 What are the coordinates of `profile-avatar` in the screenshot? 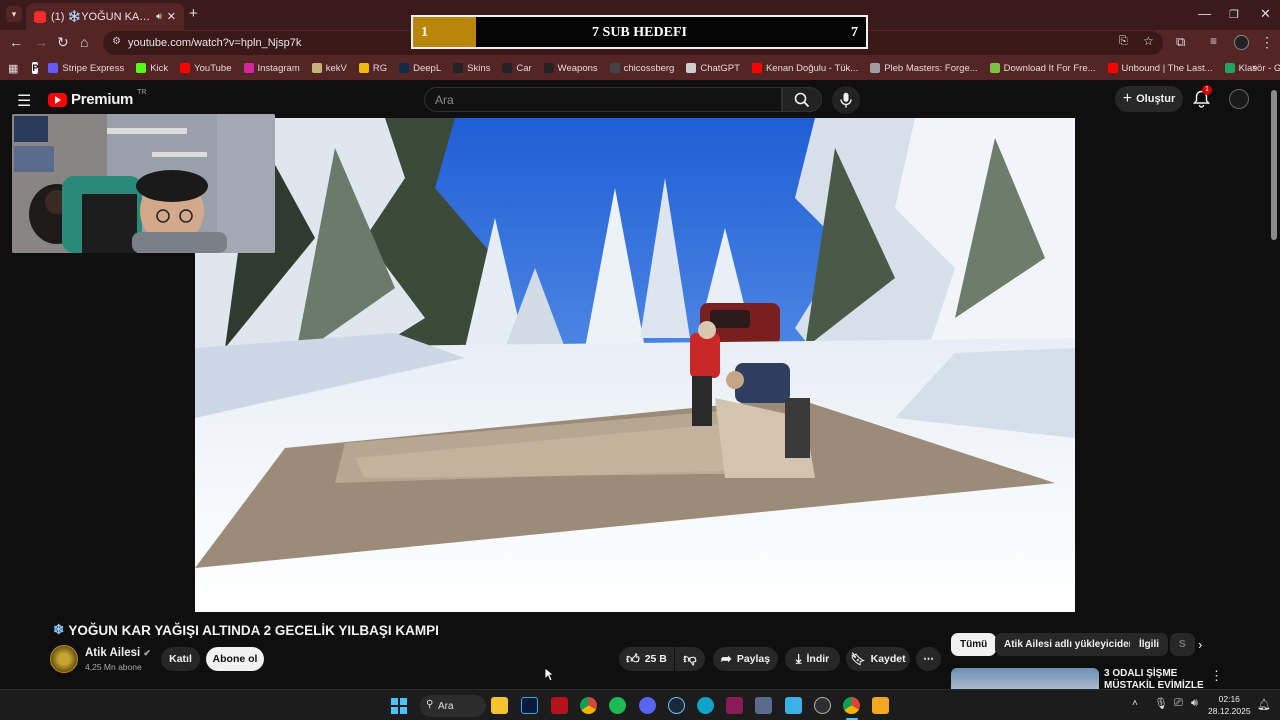 It's located at (1241, 42).